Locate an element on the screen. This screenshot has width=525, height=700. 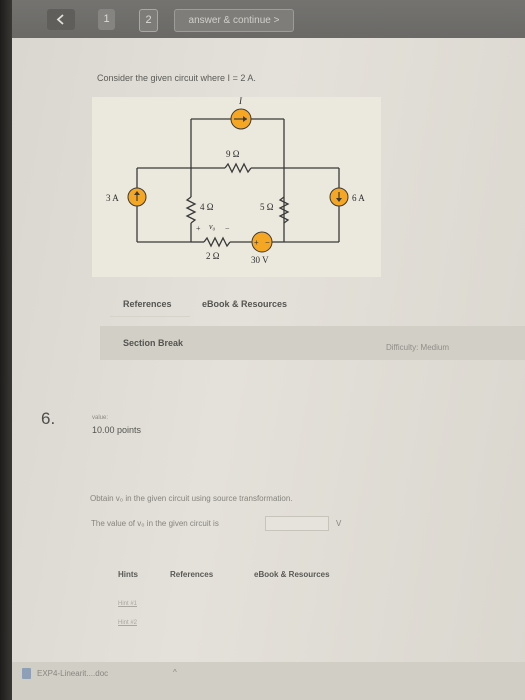
chevron-left-icon is located at coordinates (60, 19).